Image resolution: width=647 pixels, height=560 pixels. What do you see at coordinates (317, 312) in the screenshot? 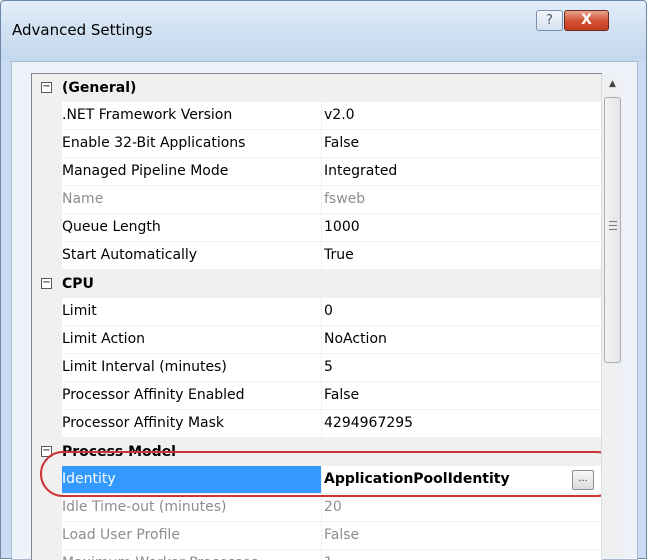
I see `property-row-limit: Limit 0` at bounding box center [317, 312].